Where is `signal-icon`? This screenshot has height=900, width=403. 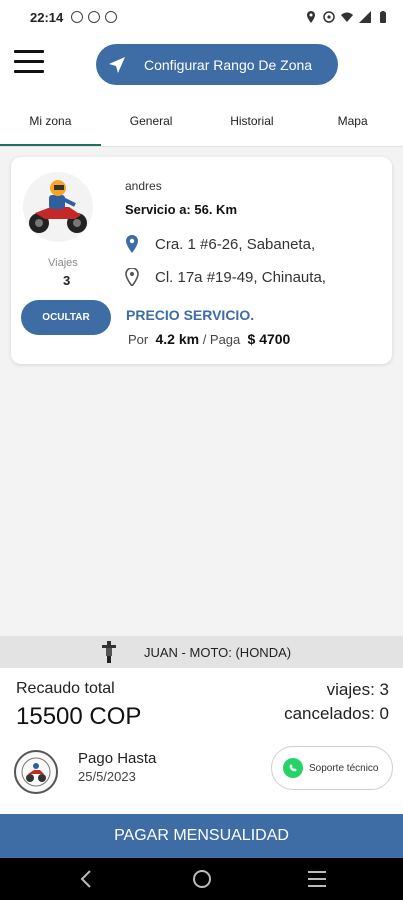
signal-icon is located at coordinates (365, 17).